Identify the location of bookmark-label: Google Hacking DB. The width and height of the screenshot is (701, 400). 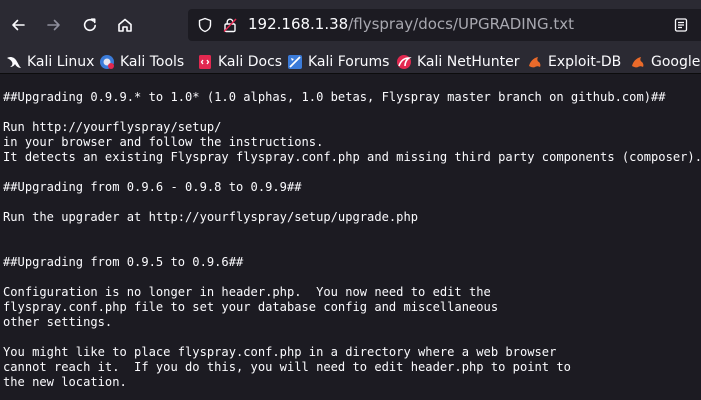
(676, 62).